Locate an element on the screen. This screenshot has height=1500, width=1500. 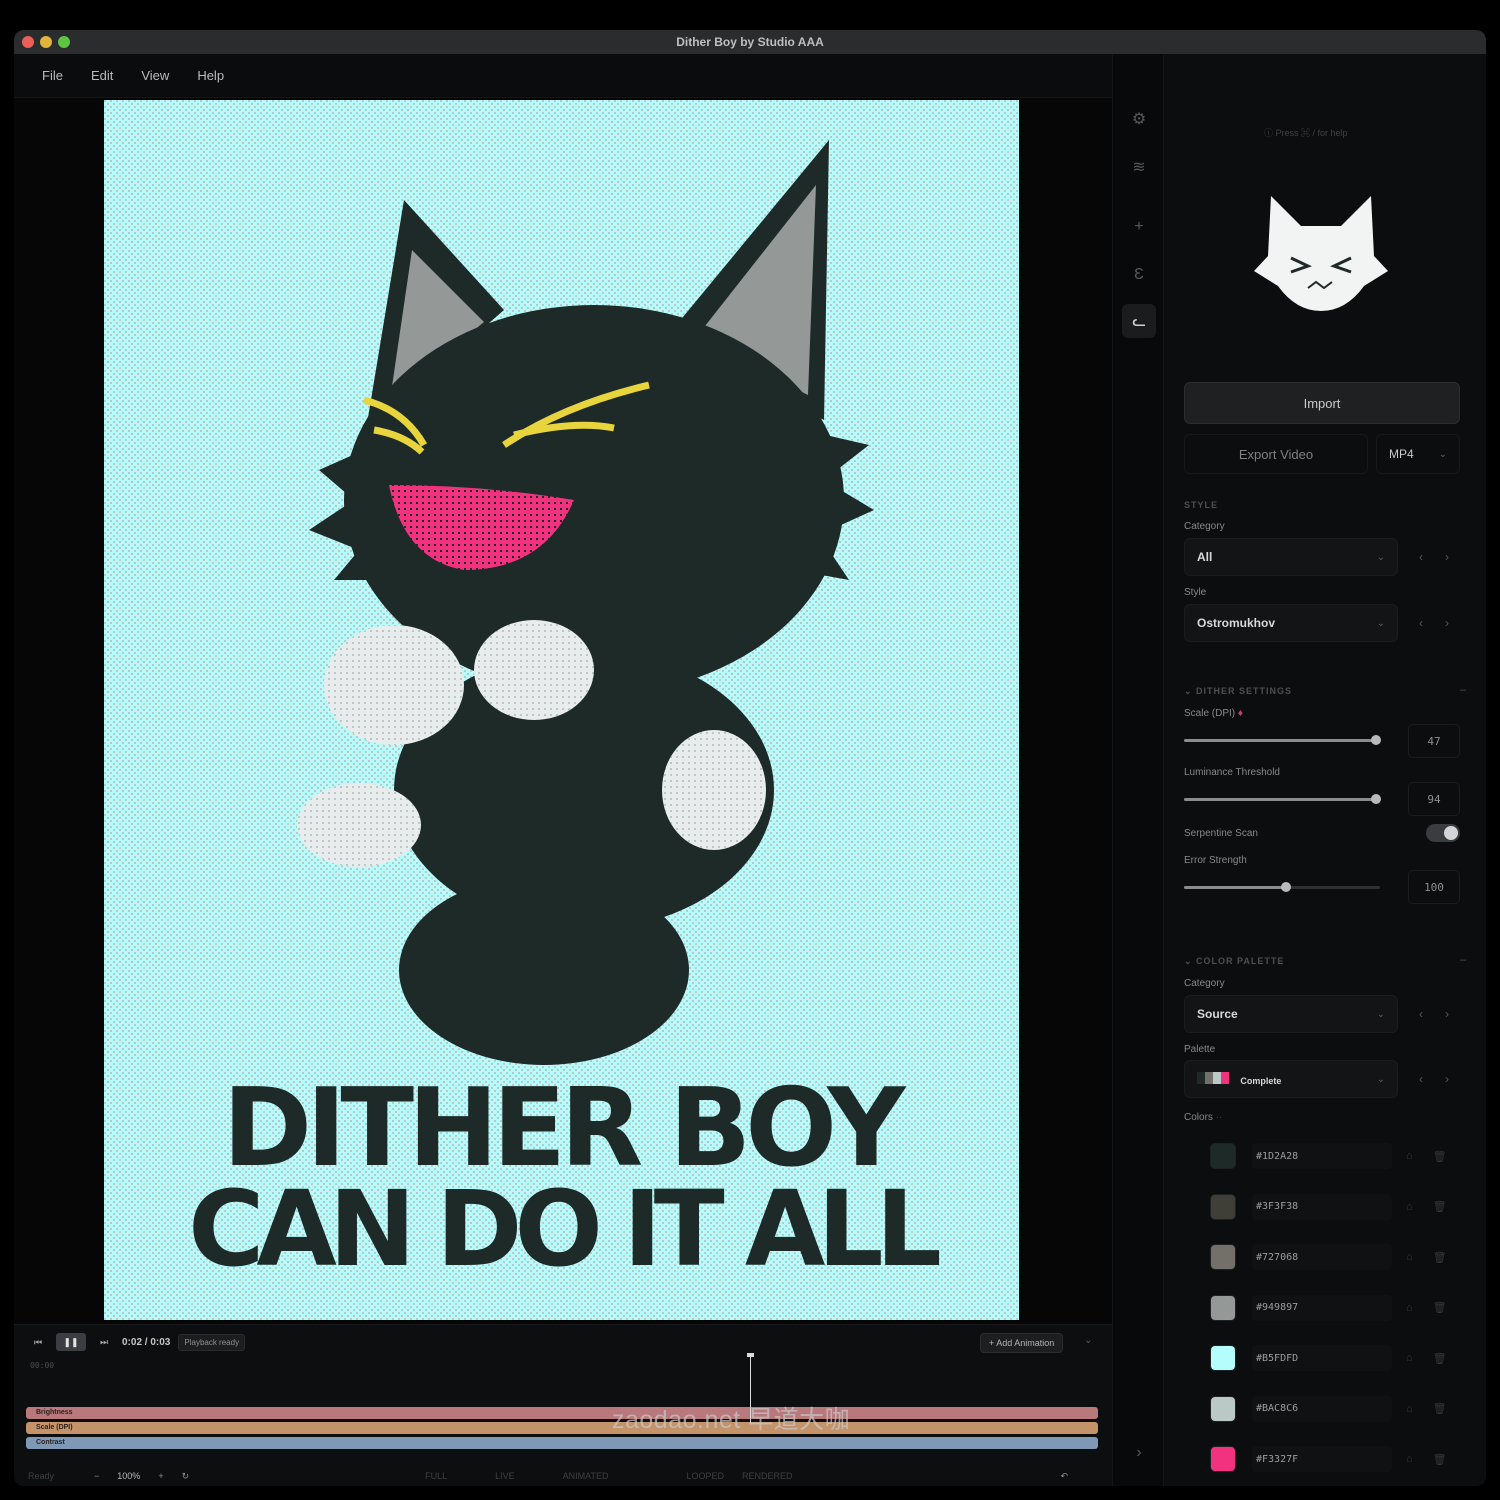
menu-help: Help is located at coordinates (210, 75).